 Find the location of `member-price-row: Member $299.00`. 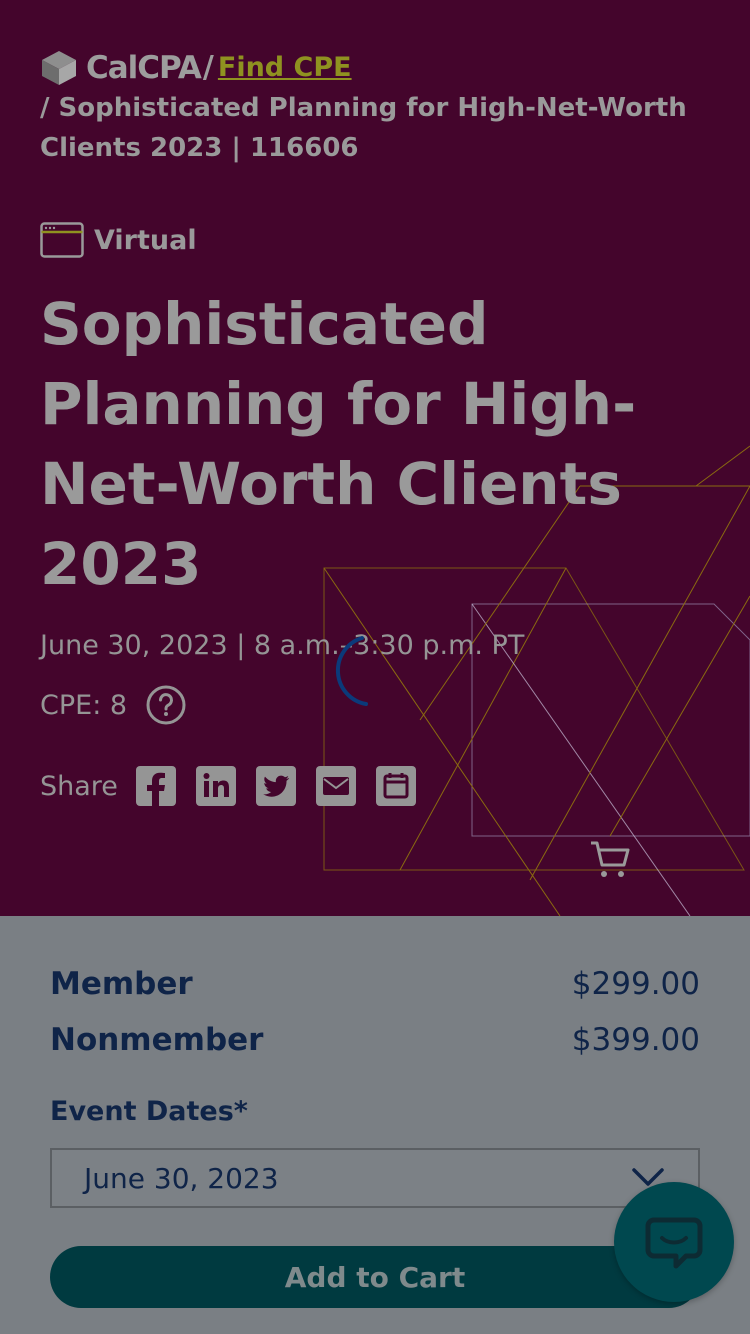

member-price-row: Member $299.00 is located at coordinates (375, 984).